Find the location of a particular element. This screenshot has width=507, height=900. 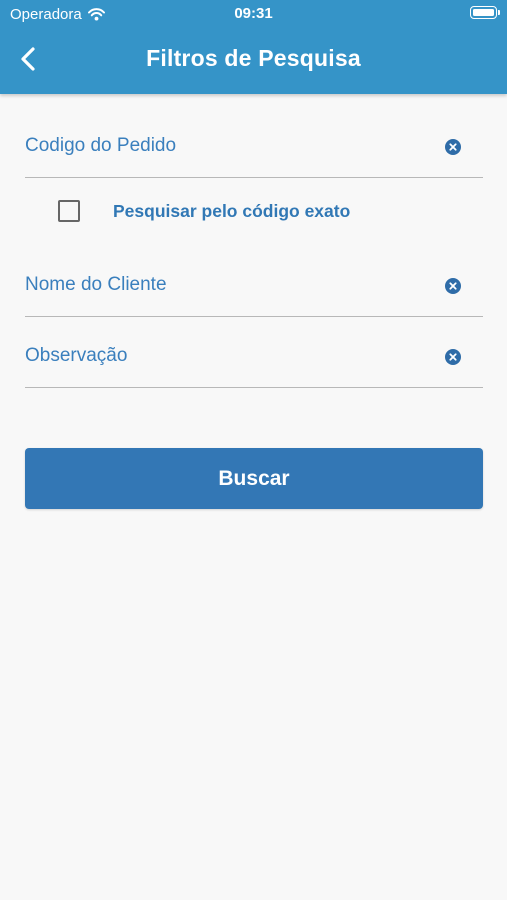

client-name-field is located at coordinates (254, 292).